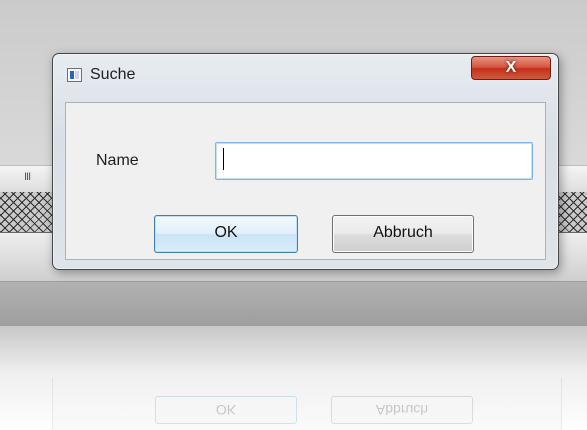  I want to click on close-button: X, so click(511, 68).